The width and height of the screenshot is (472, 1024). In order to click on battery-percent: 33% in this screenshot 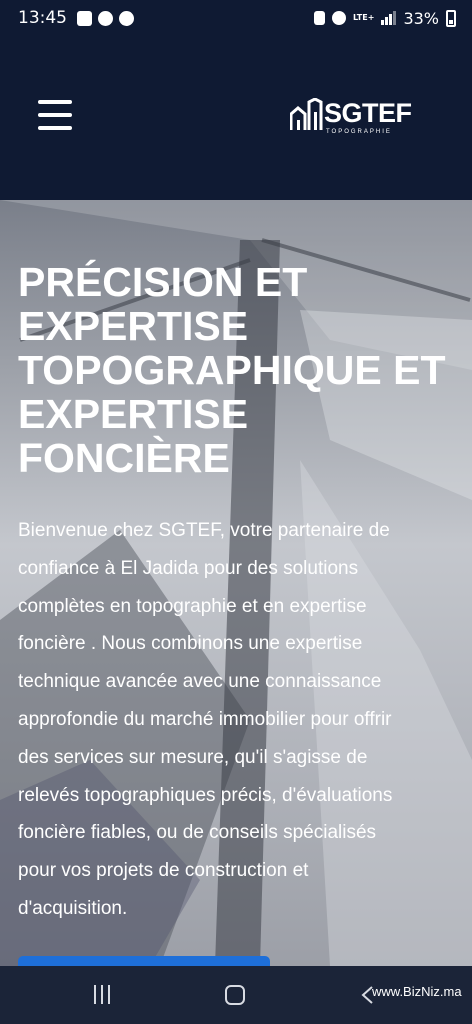, I will do `click(421, 18)`.